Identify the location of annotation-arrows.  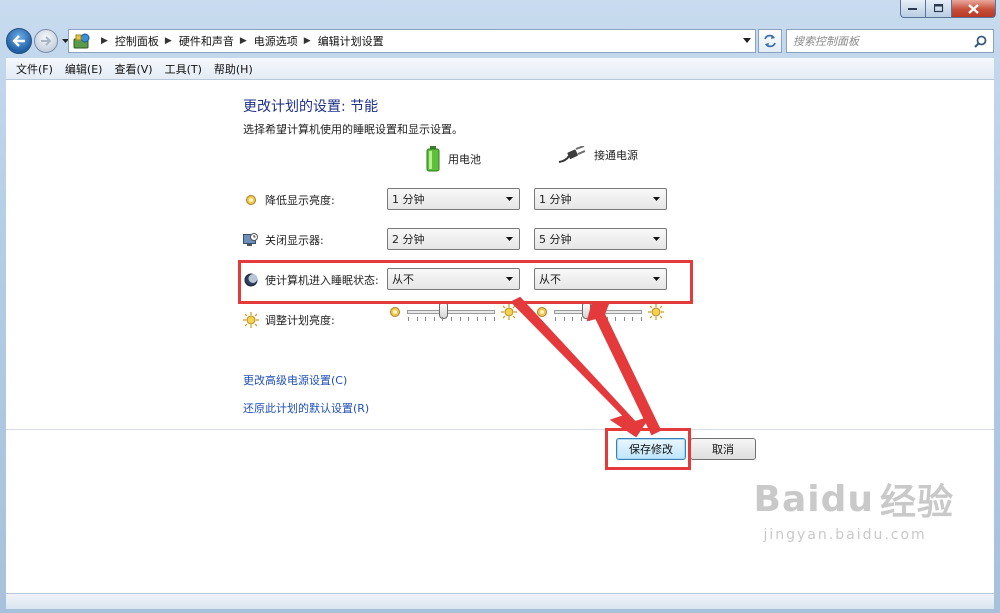
(586, 367).